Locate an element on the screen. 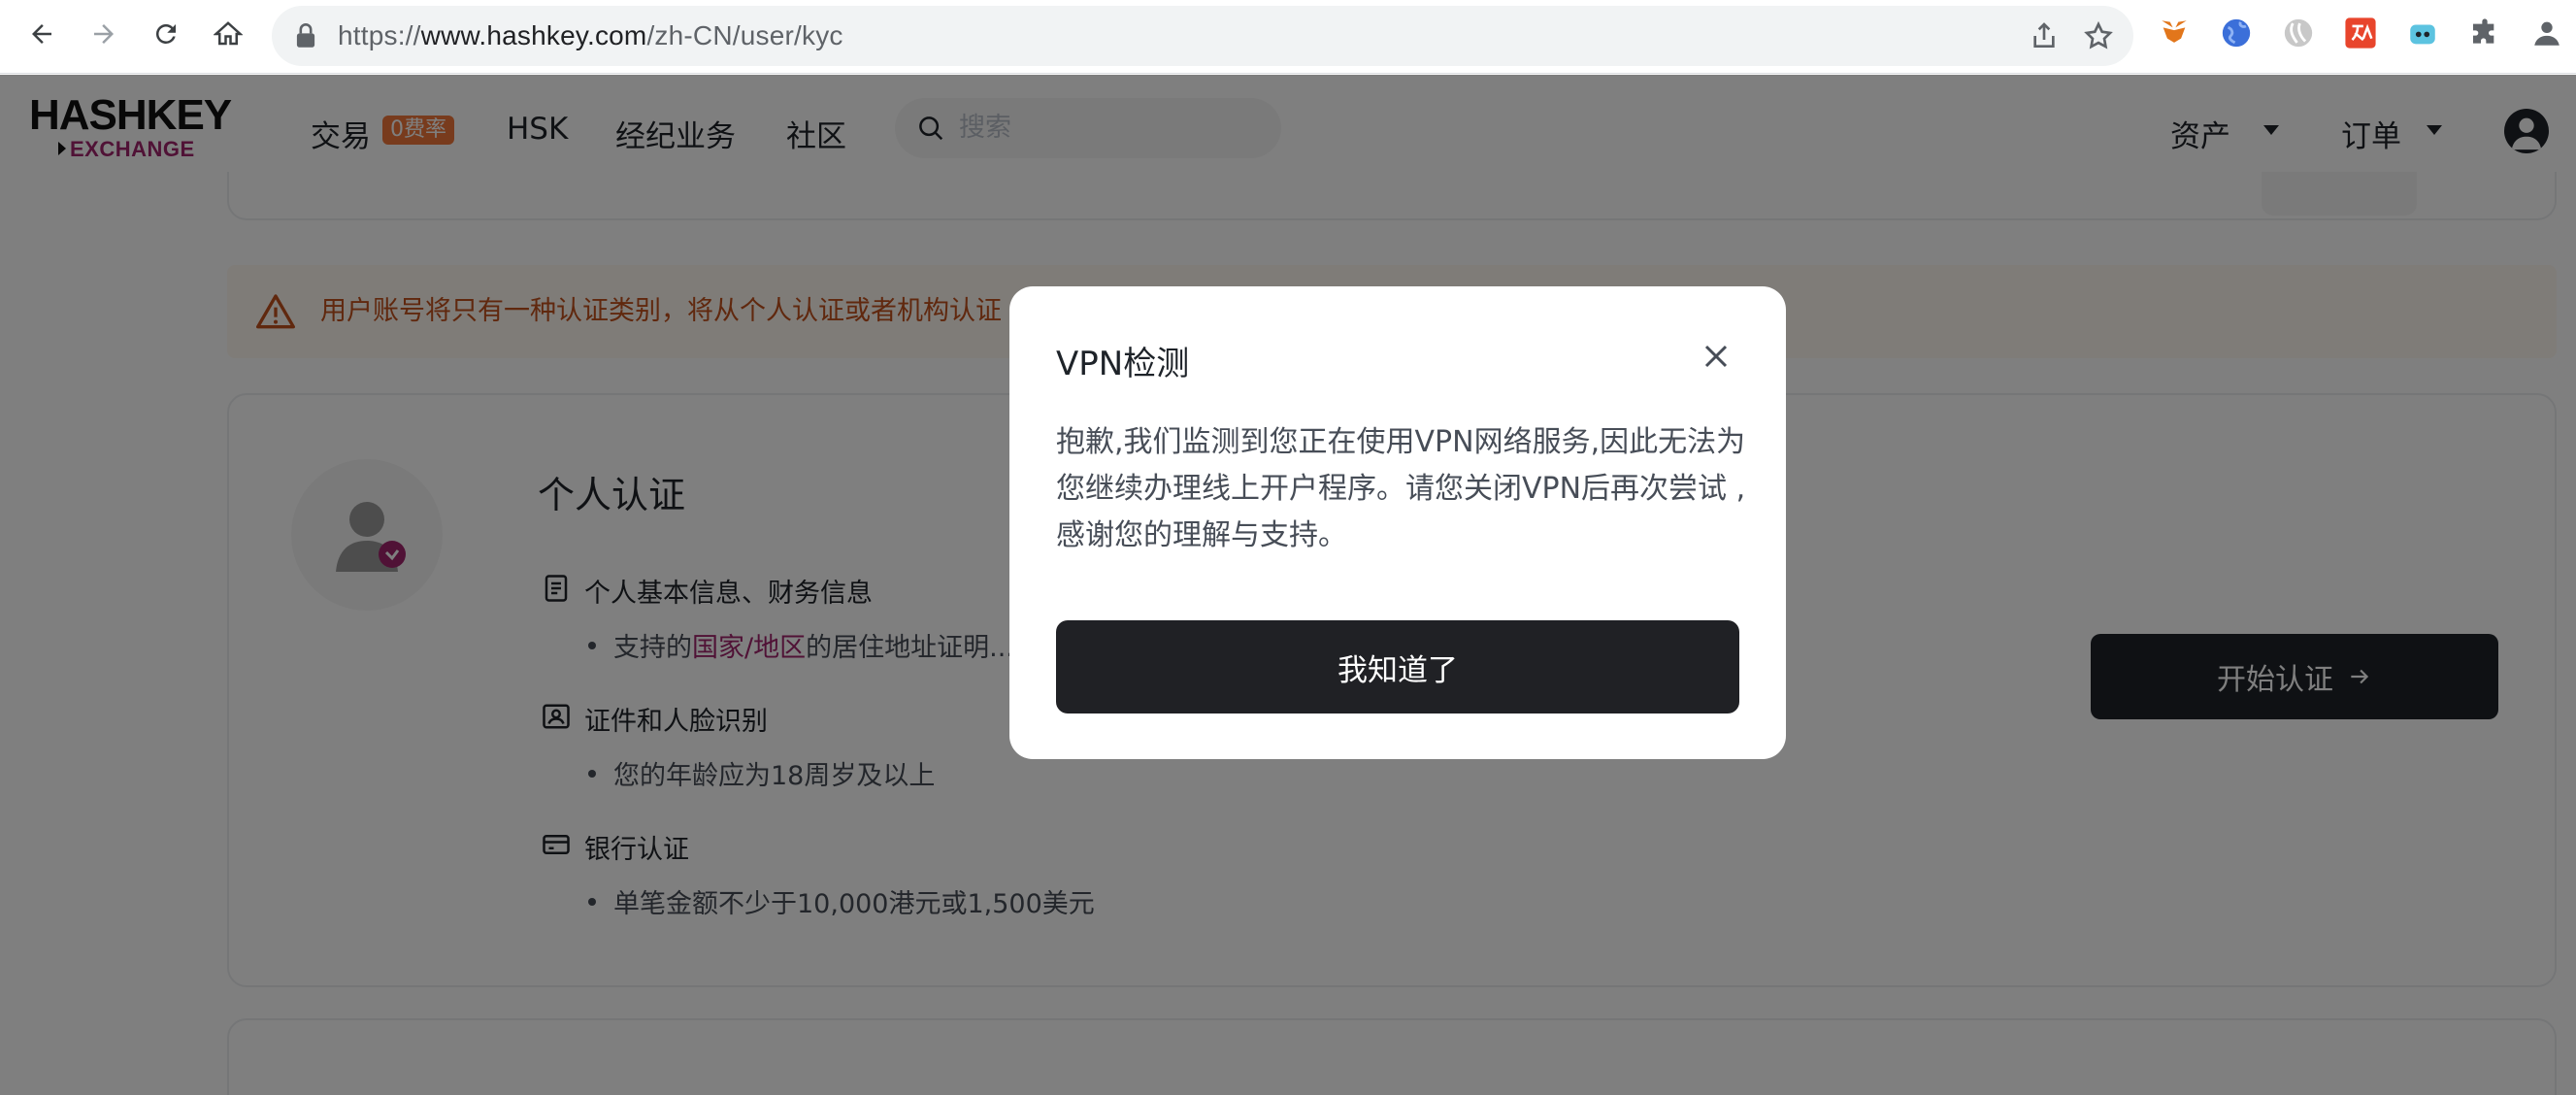 Image resolution: width=2576 pixels, height=1095 pixels. back-button is located at coordinates (41, 34).